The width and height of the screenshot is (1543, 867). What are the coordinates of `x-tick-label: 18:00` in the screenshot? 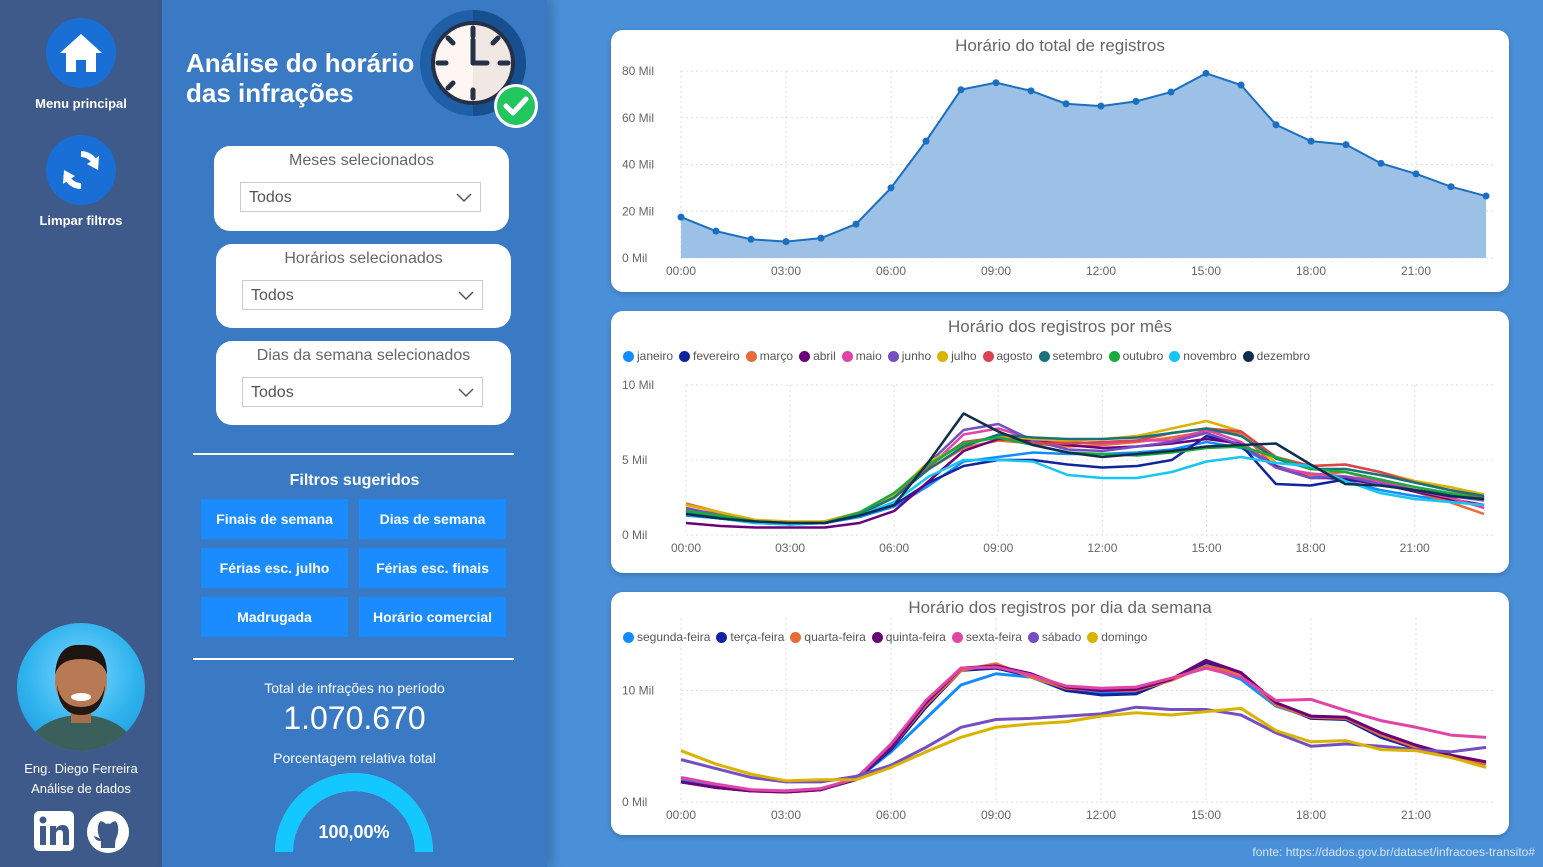 It's located at (1311, 815).